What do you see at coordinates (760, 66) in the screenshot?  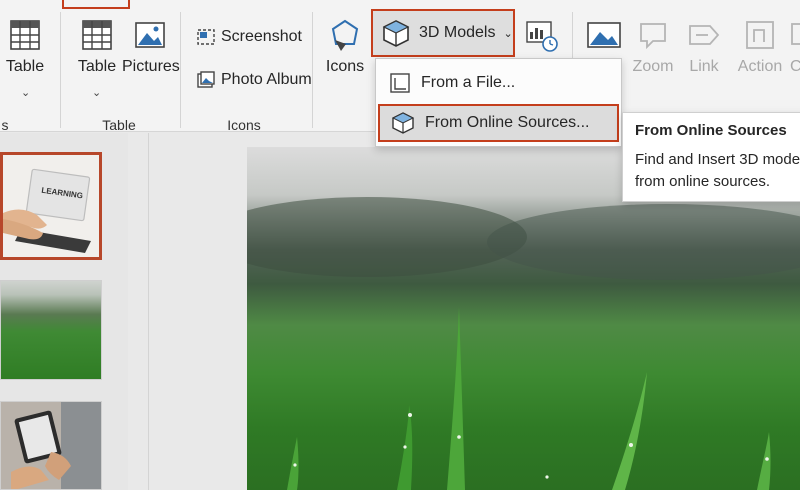 I see `action-label: Action` at bounding box center [760, 66].